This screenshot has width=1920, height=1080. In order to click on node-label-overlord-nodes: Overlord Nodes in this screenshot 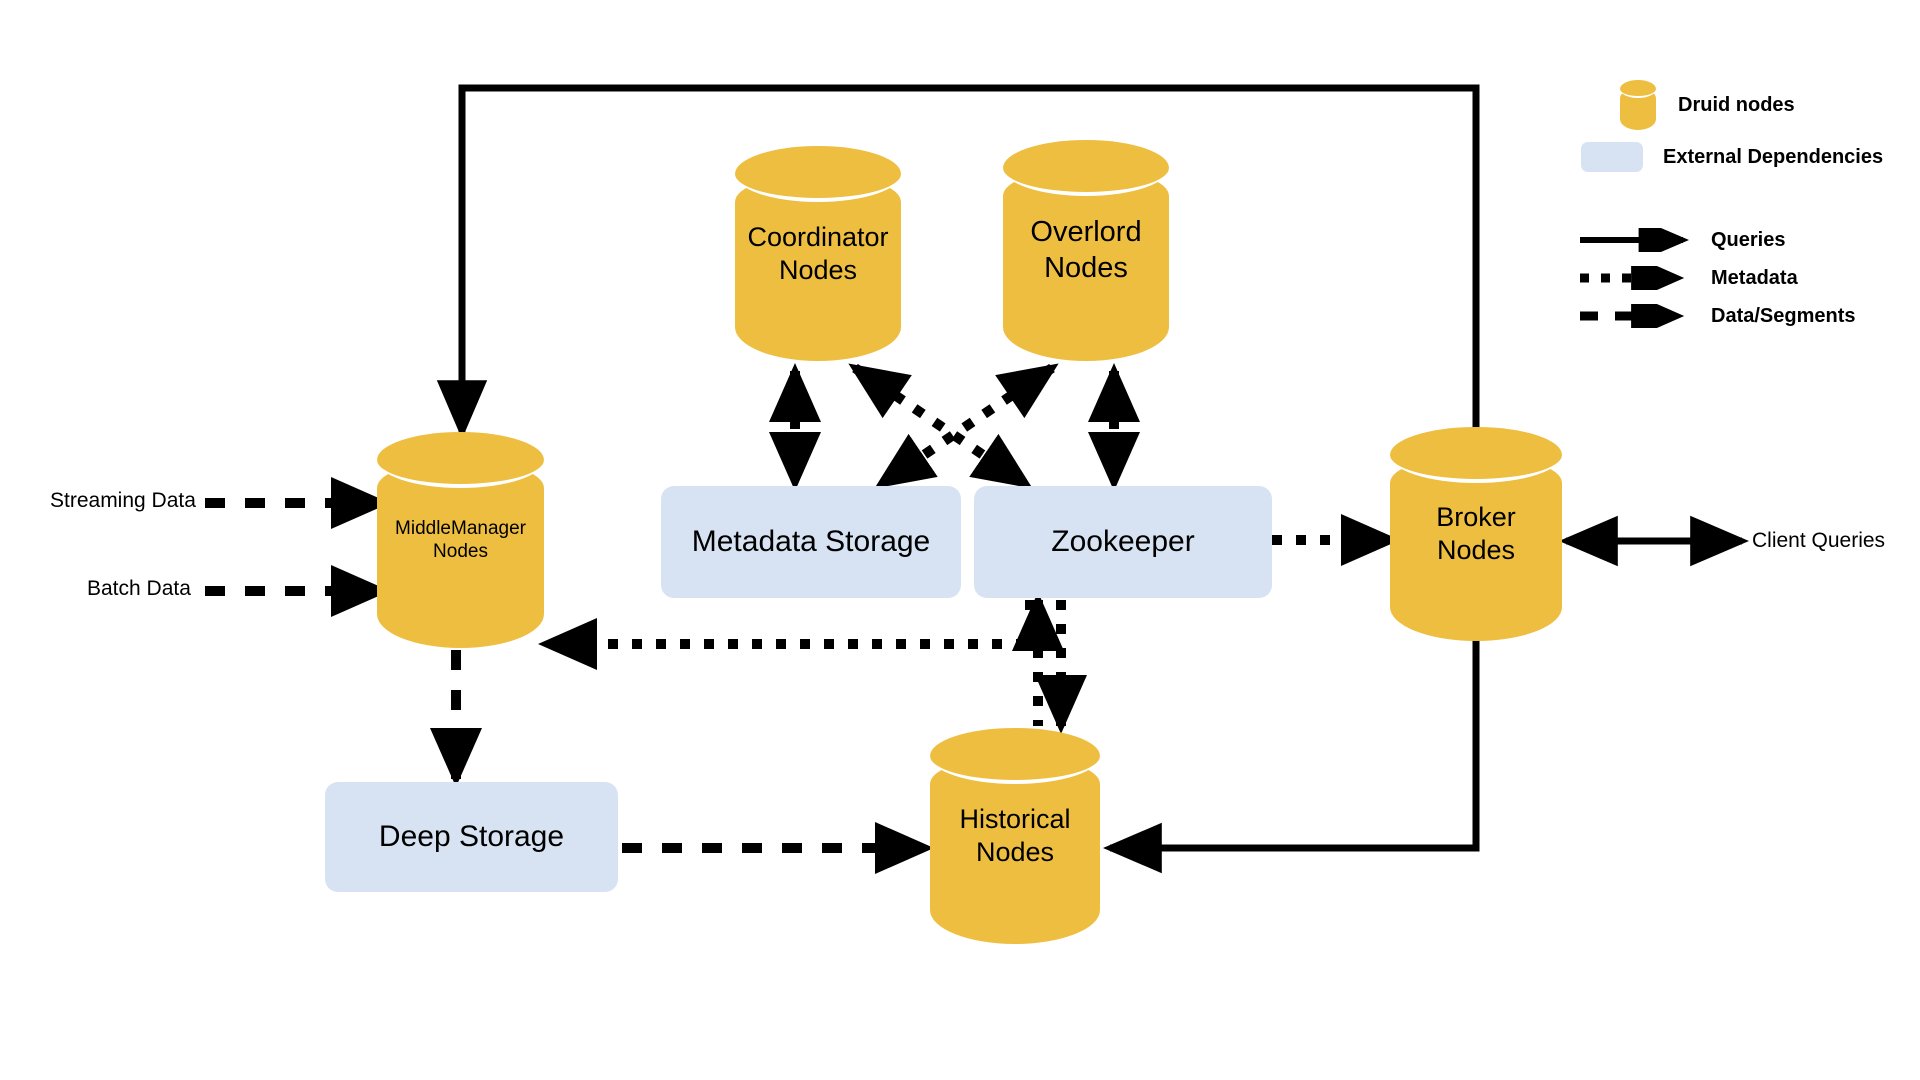, I will do `click(1086, 250)`.